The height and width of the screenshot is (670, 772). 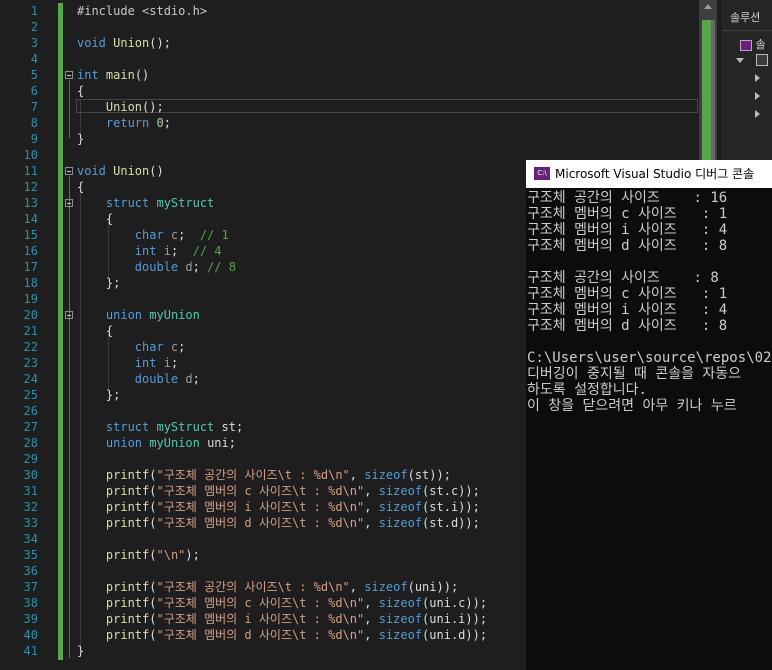 What do you see at coordinates (69, 203) in the screenshot?
I see `collapse-struct-icon` at bounding box center [69, 203].